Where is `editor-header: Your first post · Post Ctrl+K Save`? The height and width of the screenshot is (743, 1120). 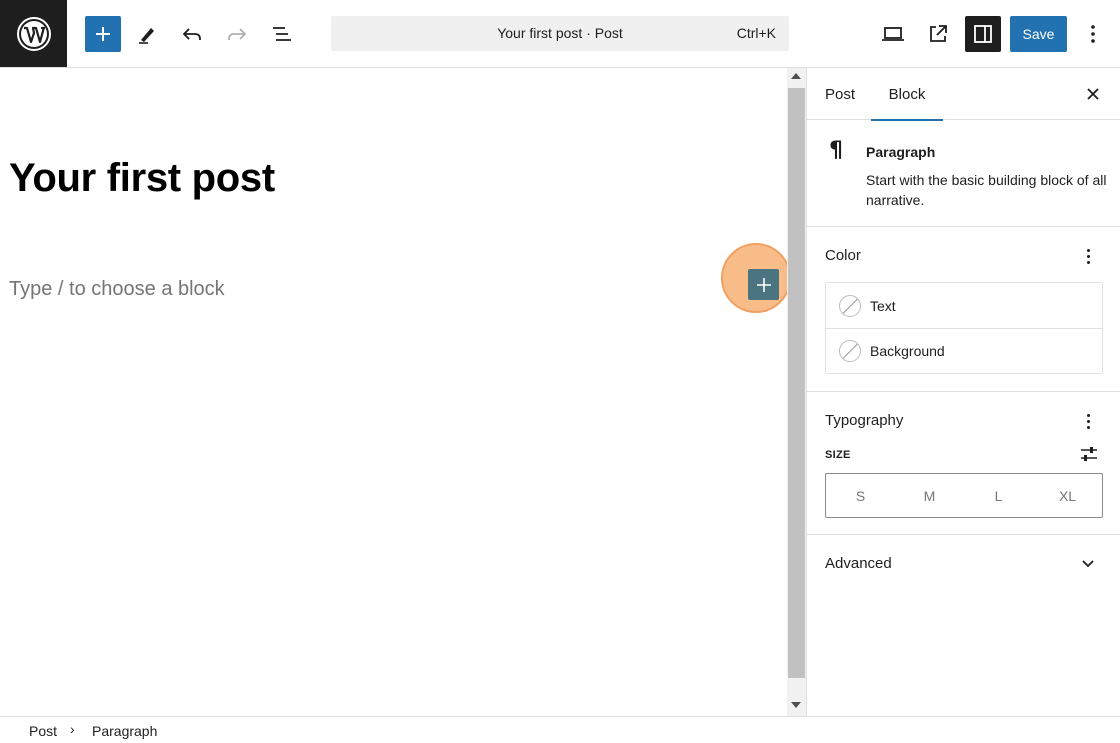
editor-header: Your first post · Post Ctrl+K Save is located at coordinates (560, 34).